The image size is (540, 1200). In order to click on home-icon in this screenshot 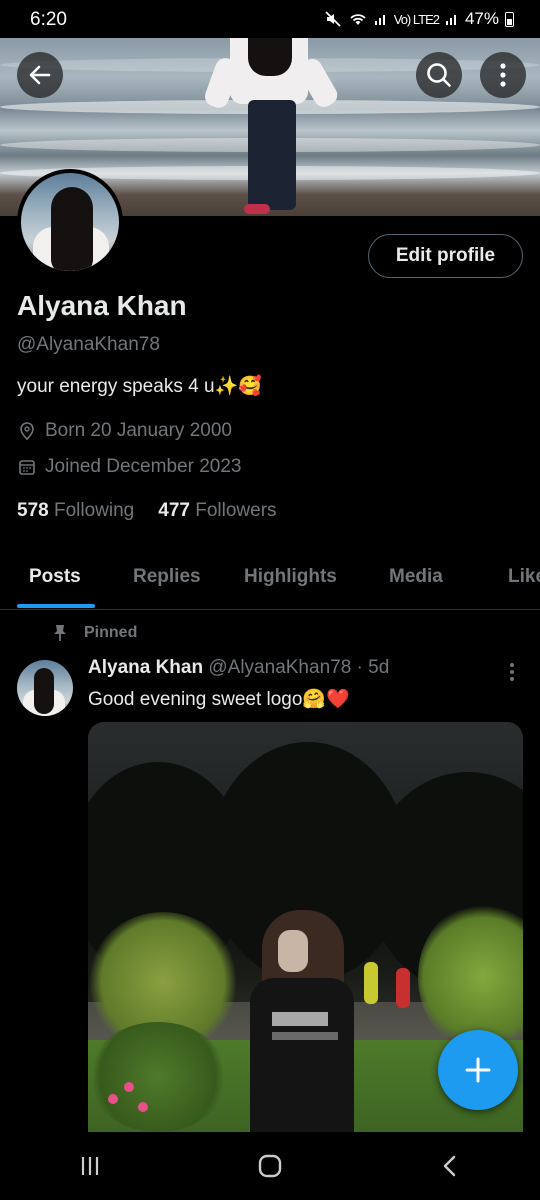, I will do `click(270, 1166)`.